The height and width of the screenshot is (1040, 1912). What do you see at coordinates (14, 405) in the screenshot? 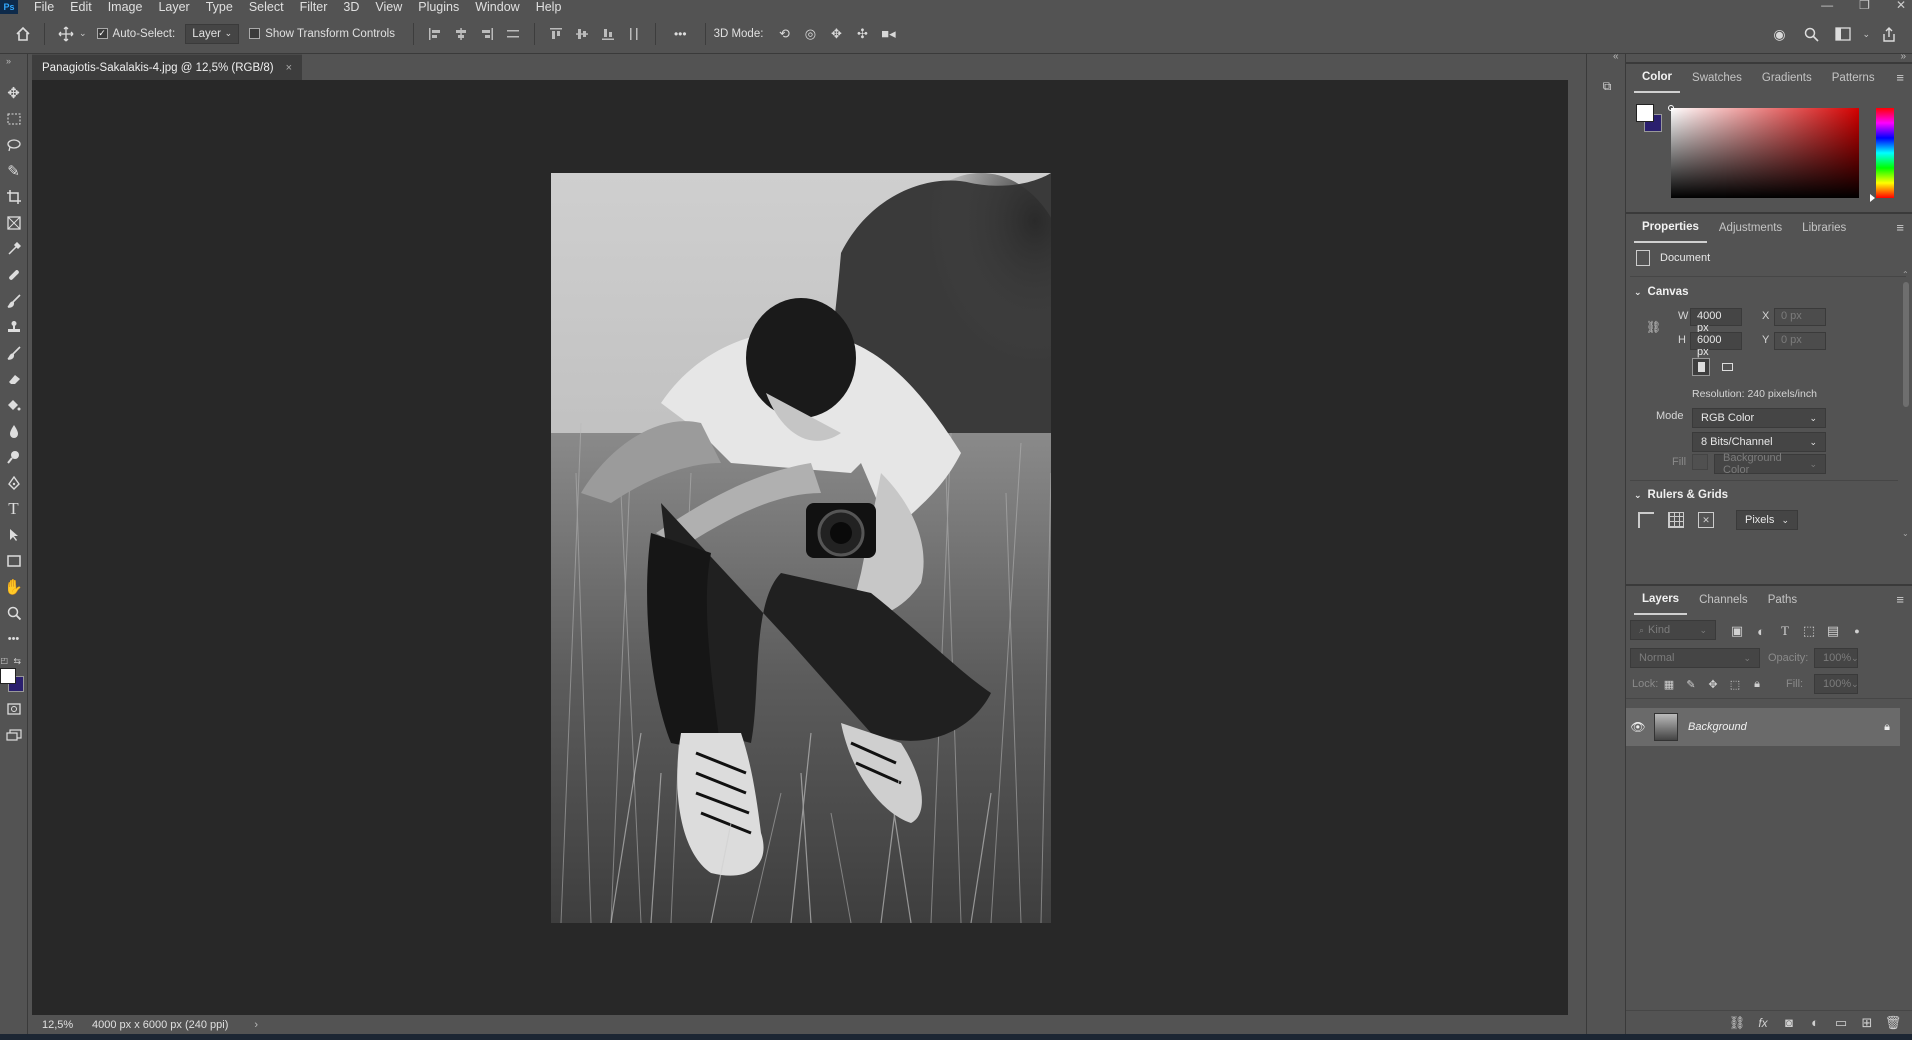
I see `paint-bucket-tool-icon` at bounding box center [14, 405].